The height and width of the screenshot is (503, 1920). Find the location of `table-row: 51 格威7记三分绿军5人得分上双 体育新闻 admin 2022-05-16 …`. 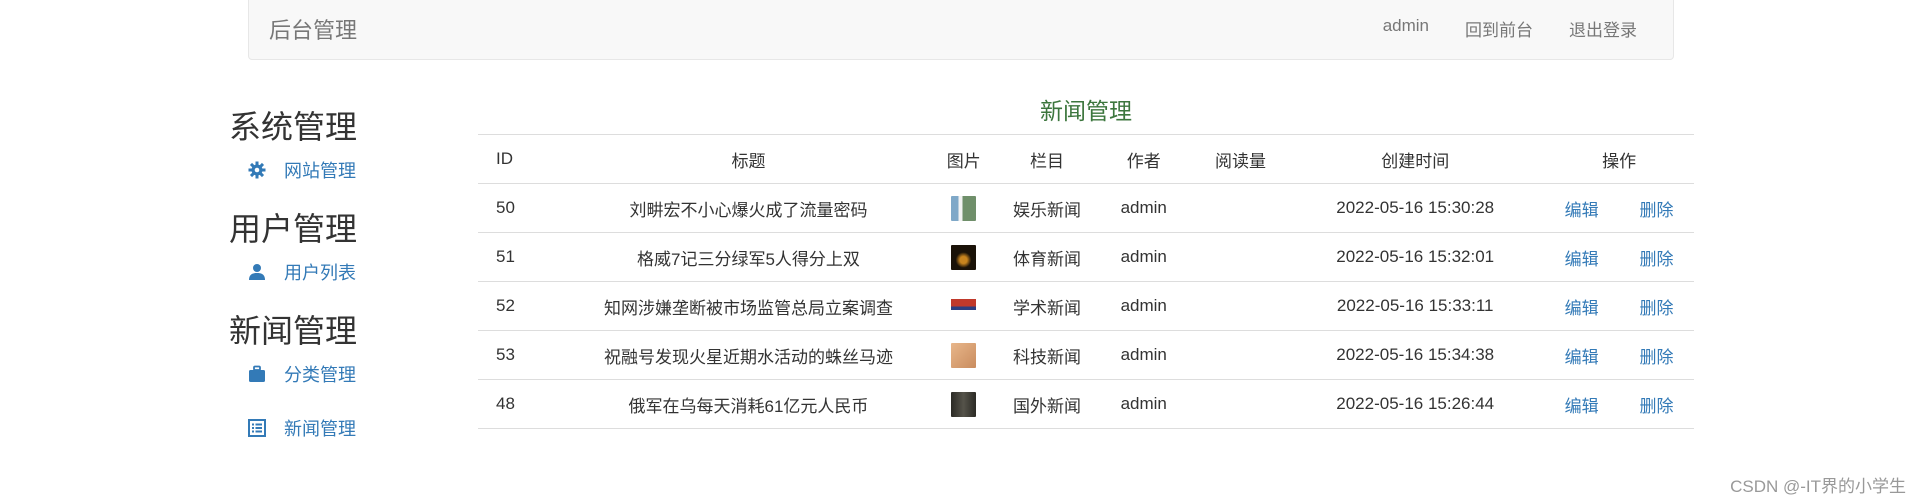

table-row: 51 格威7记三分绿军5人得分上双 体育新闻 admin 2022-05-16 … is located at coordinates (1086, 257).